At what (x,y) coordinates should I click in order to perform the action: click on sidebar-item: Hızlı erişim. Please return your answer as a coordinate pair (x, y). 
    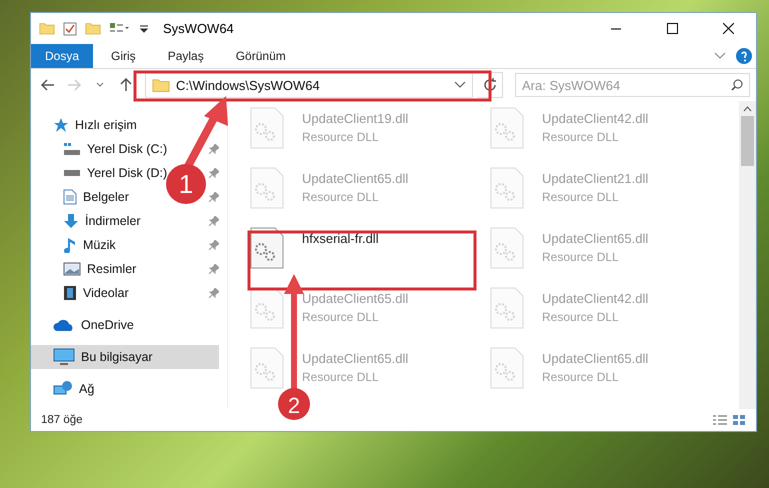
    Looking at the image, I should click on (86, 125).